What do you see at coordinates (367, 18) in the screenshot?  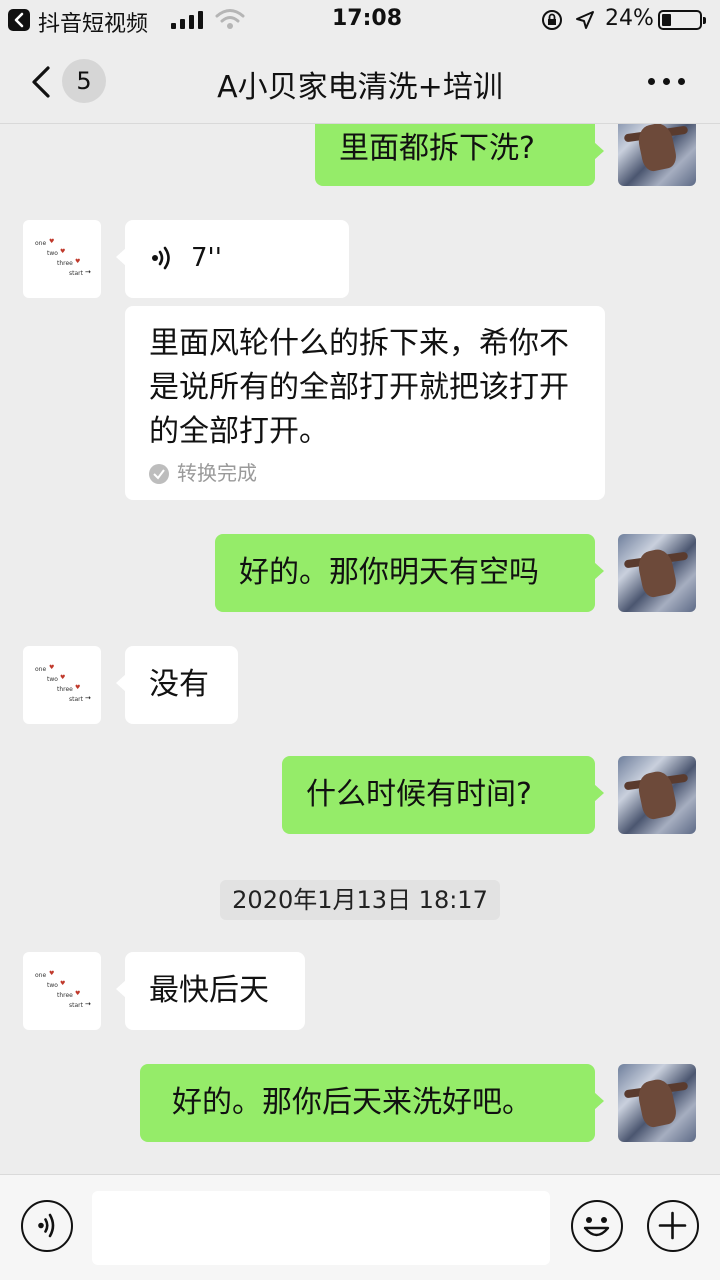 I see `clock: 17:08` at bounding box center [367, 18].